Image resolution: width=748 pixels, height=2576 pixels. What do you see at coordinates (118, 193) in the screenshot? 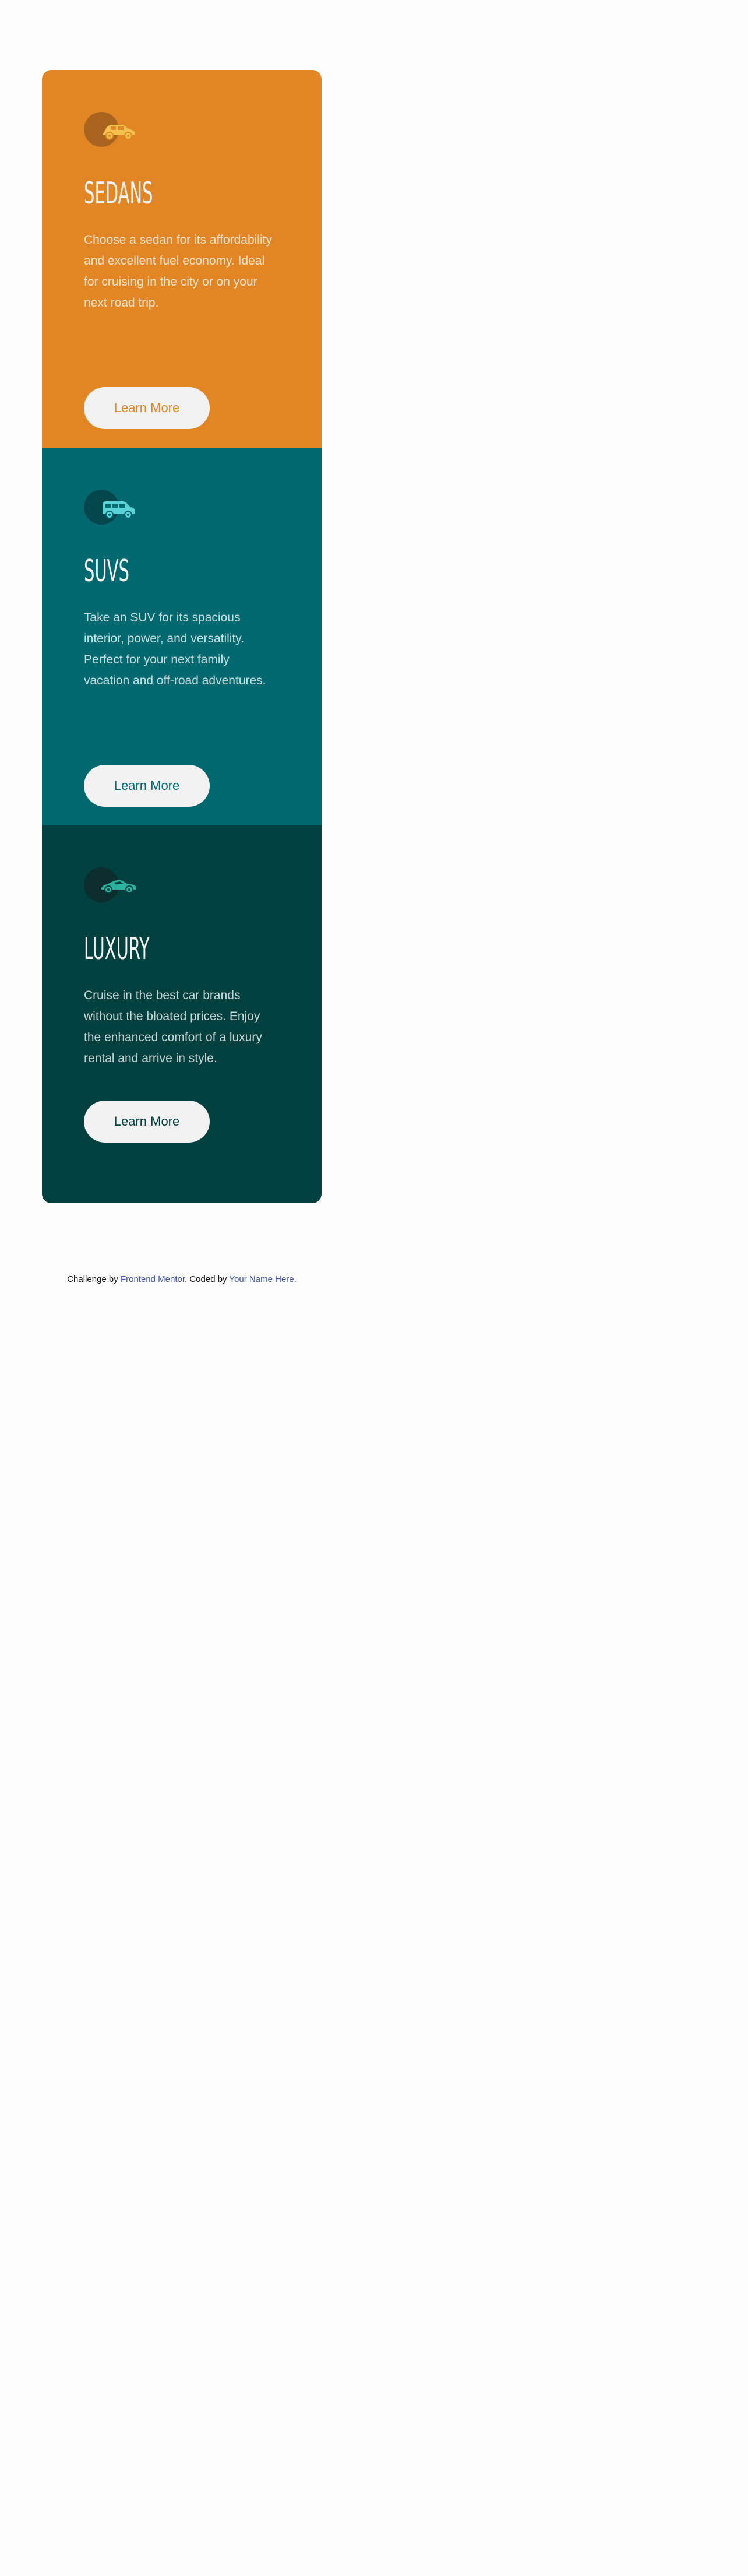
I see `card-title: Sedans` at bounding box center [118, 193].